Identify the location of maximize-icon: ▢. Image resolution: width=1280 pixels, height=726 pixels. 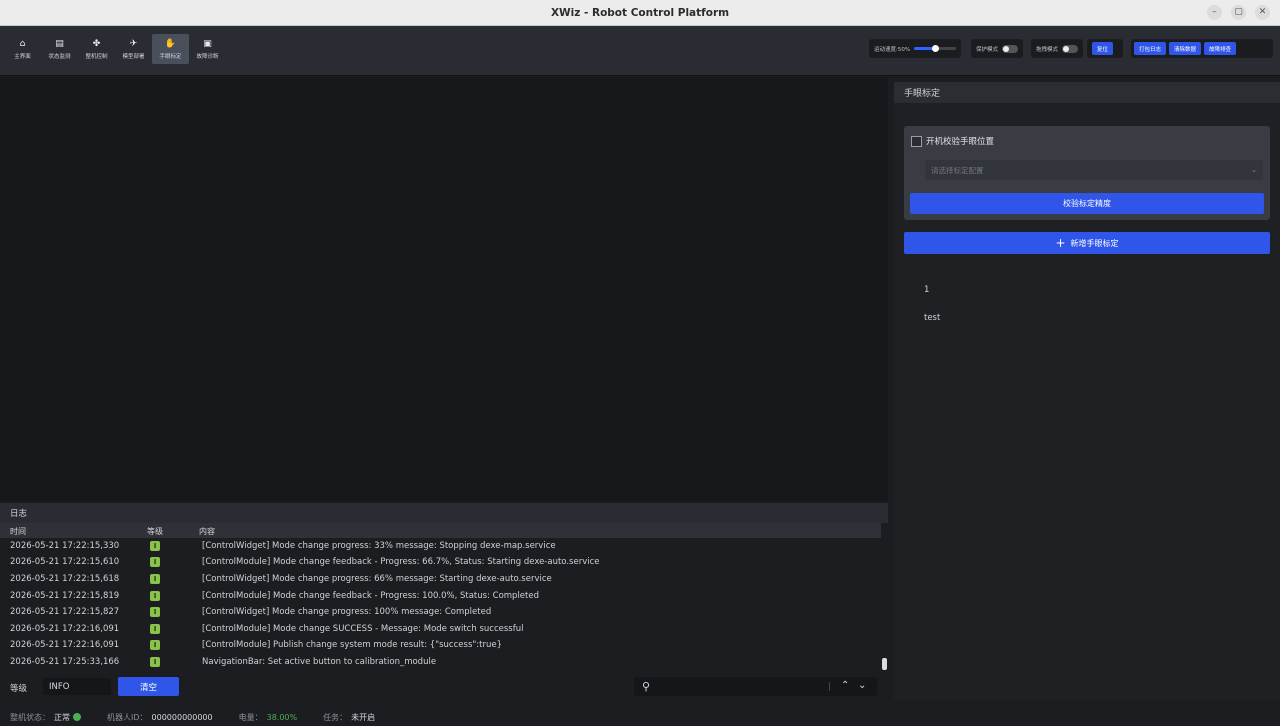
(1238, 12).